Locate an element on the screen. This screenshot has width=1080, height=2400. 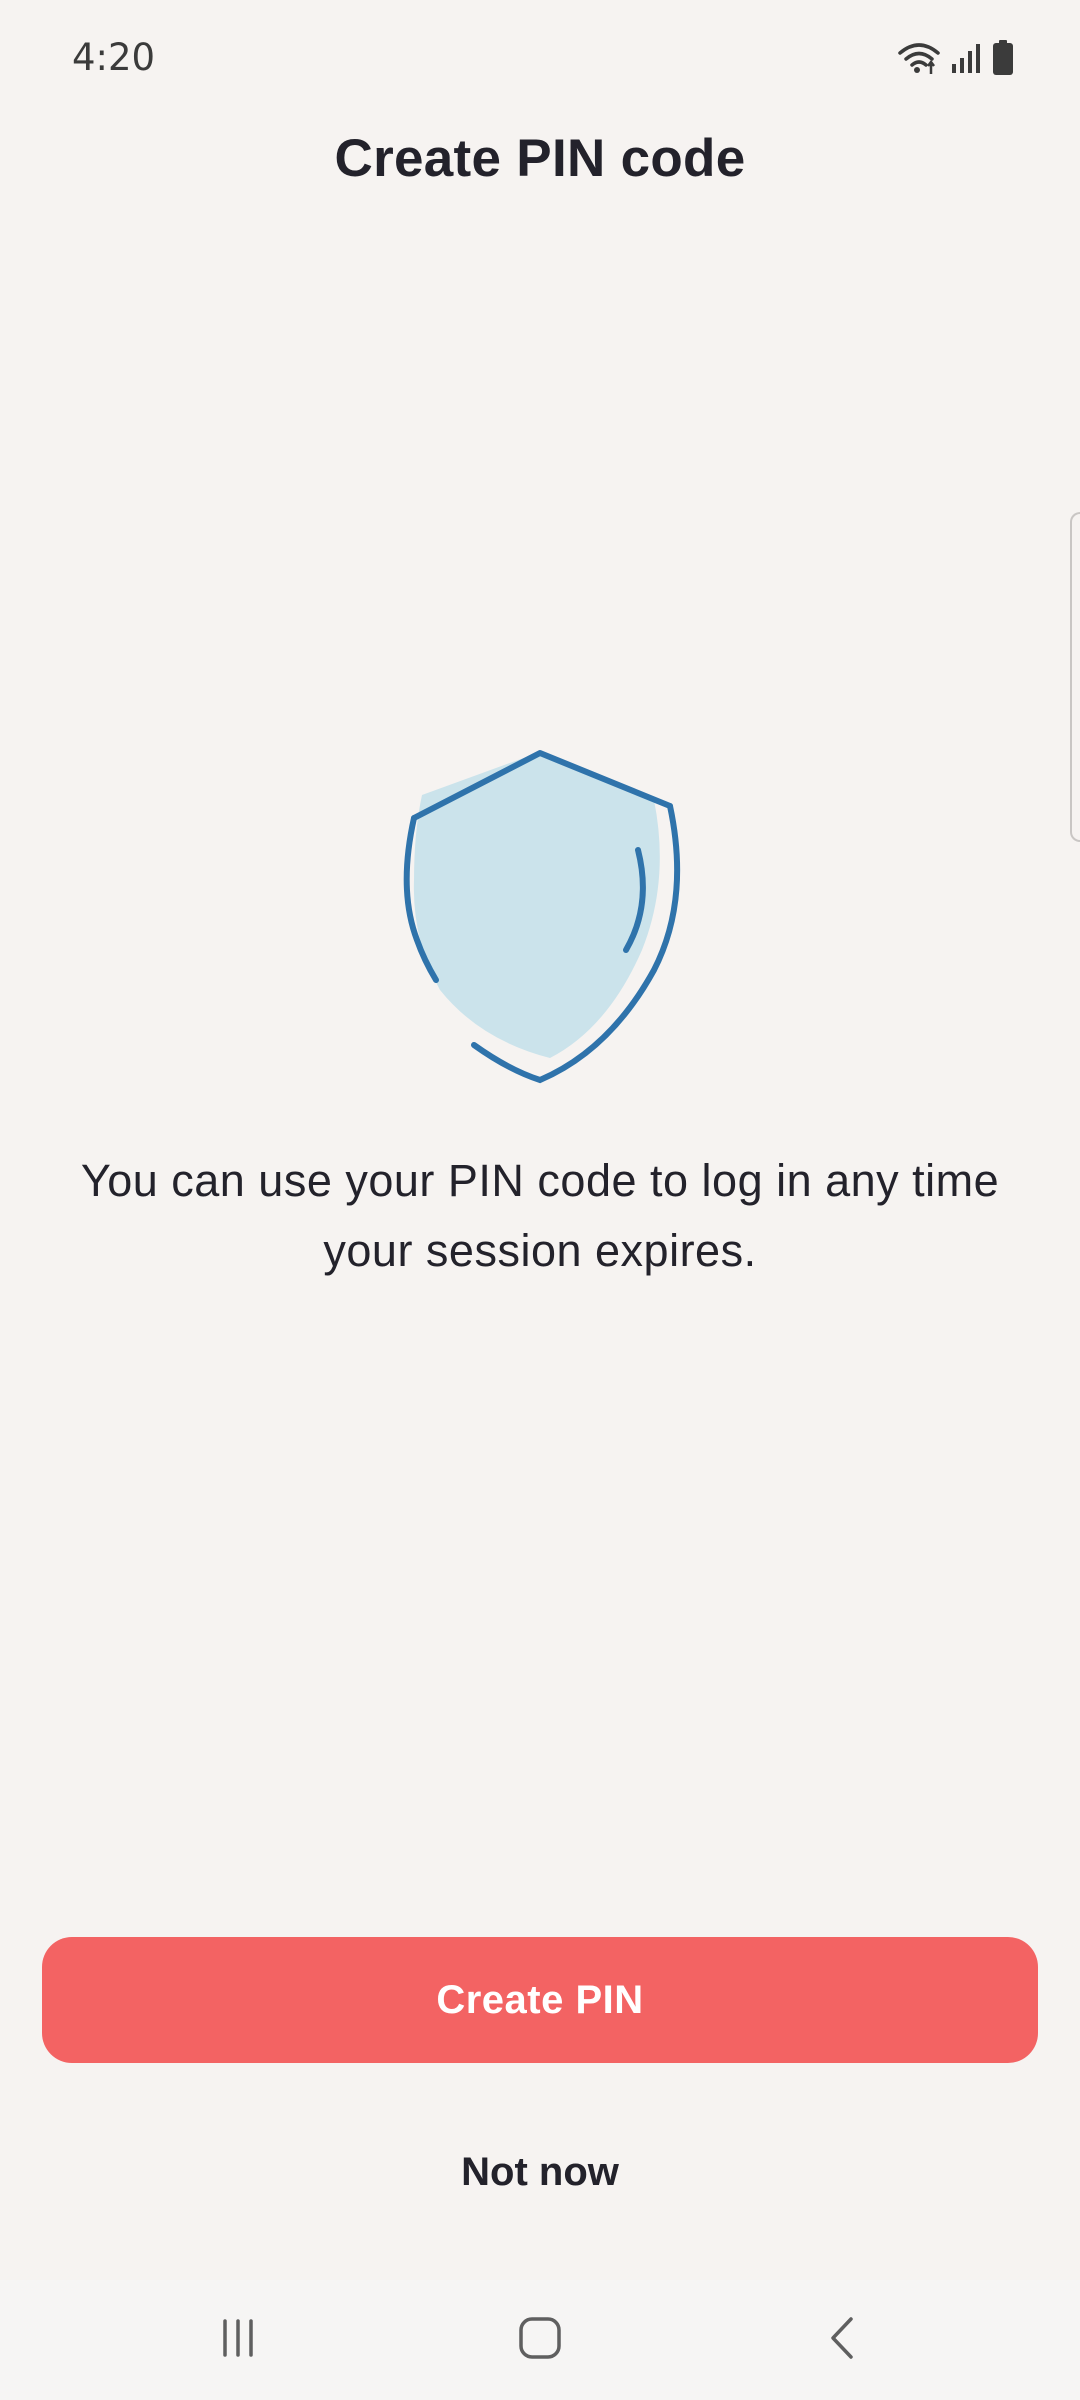
status-bar: 4:20 is located at coordinates (540, 60).